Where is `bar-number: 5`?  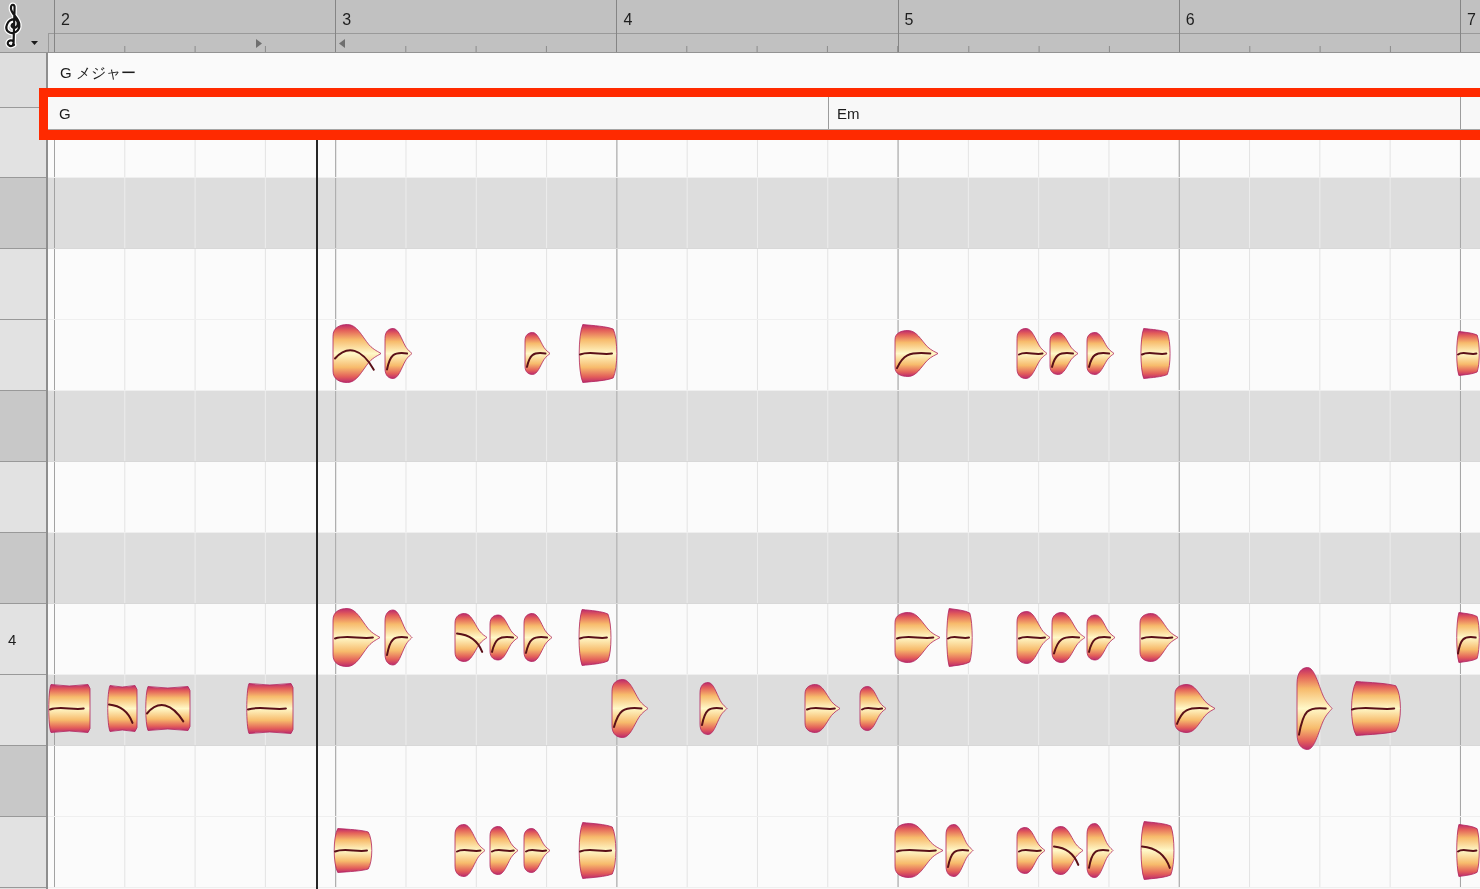
bar-number: 5 is located at coordinates (909, 20).